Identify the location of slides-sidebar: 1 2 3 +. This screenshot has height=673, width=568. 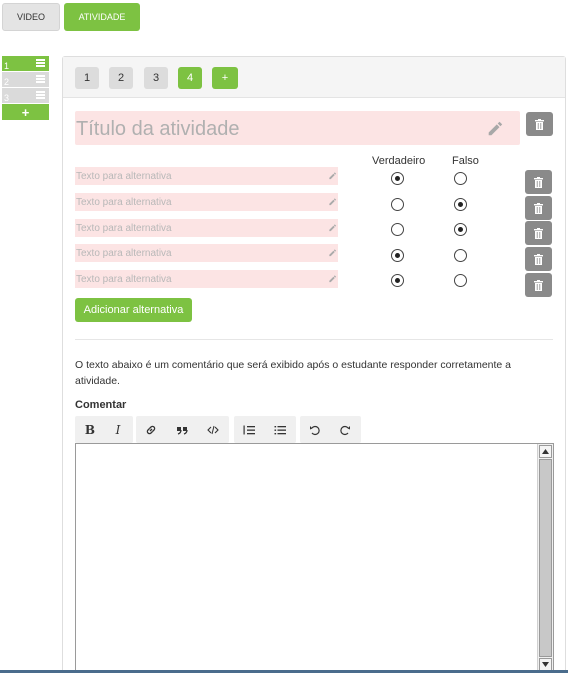
(25, 88).